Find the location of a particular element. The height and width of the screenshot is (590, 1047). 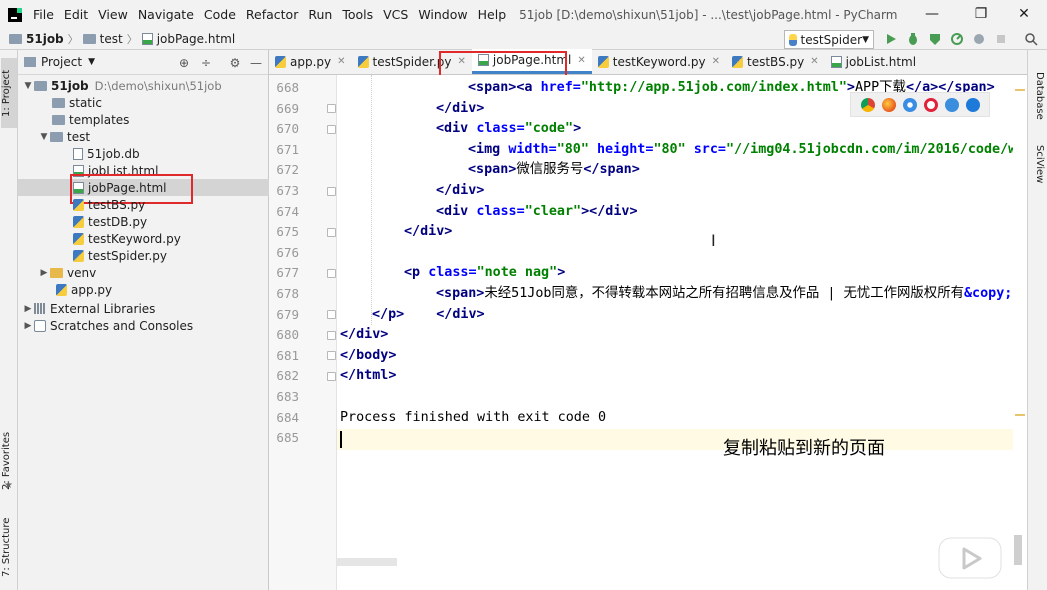

tree-item-testbs-py: testBS.py is located at coordinates (143, 204).